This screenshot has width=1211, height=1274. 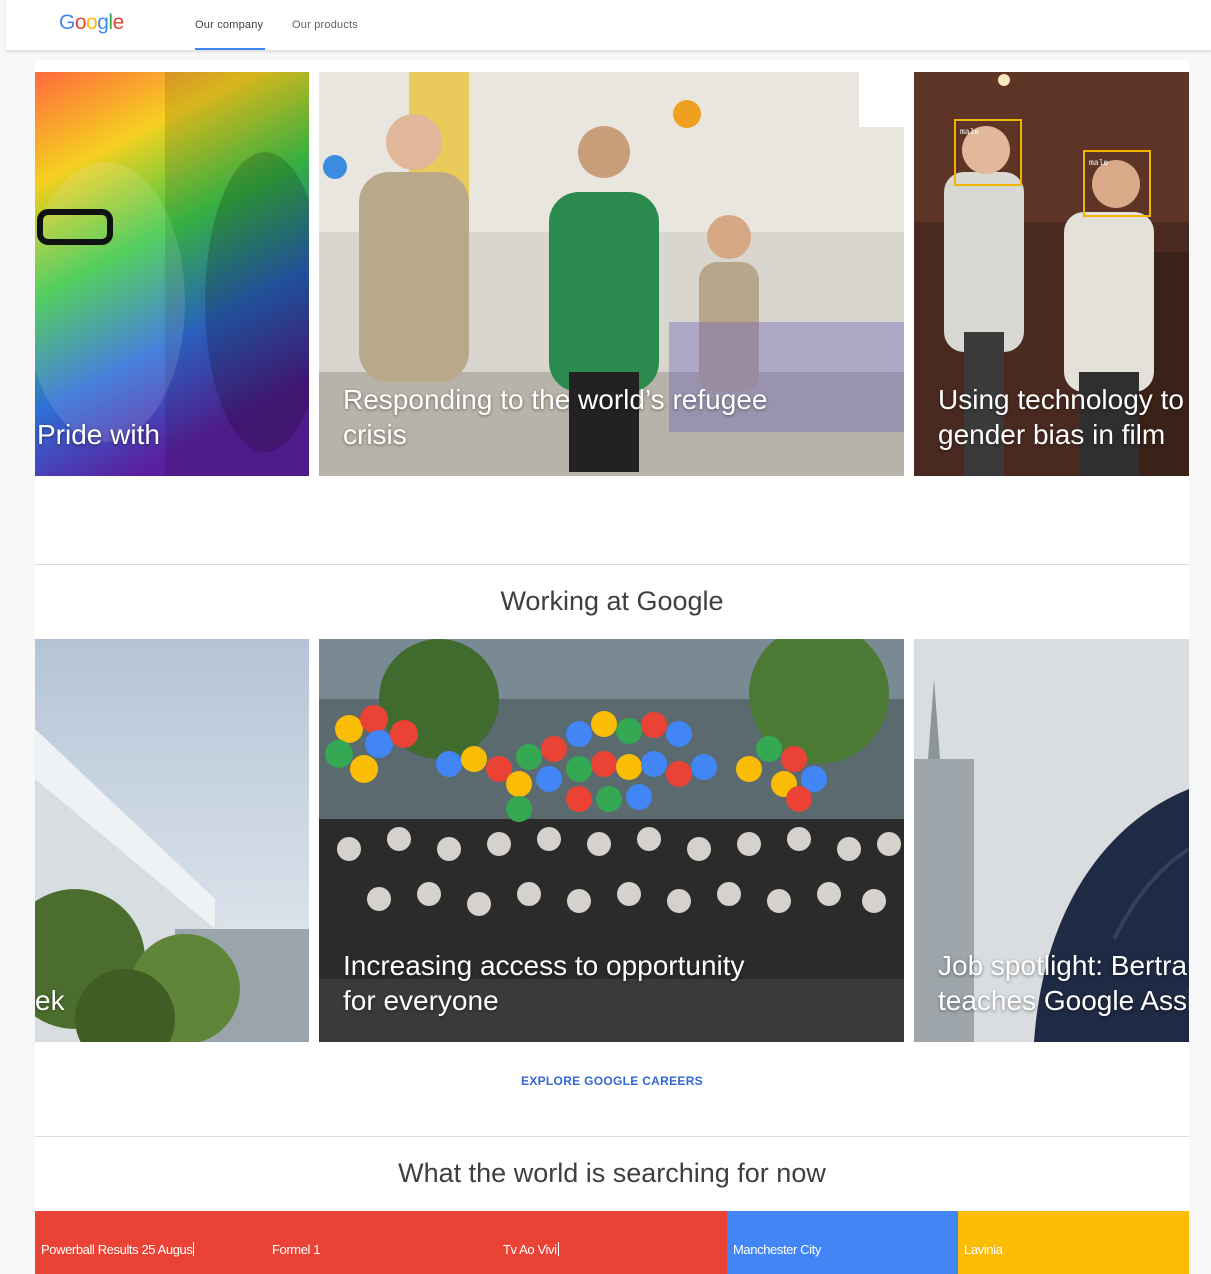 I want to click on google-logo: Google, so click(x=91, y=23).